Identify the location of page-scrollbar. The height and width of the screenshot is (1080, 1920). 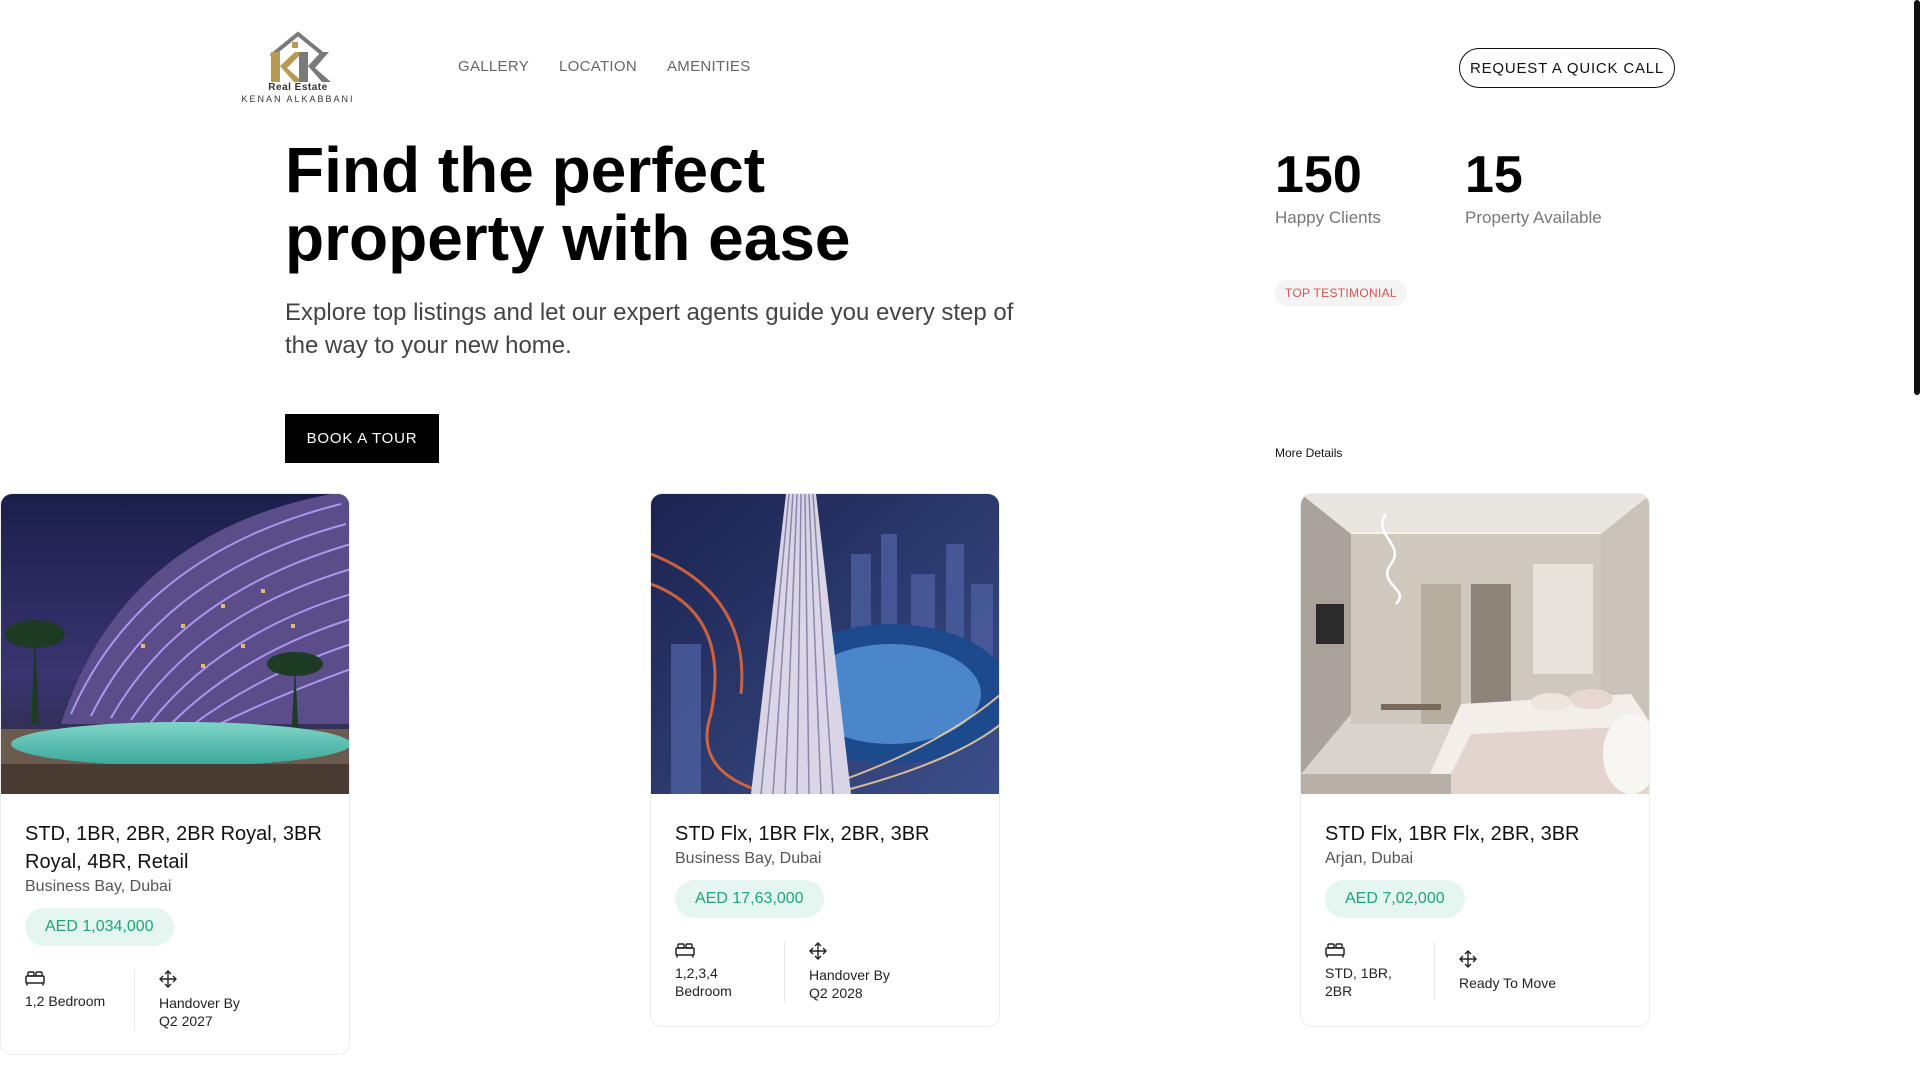
(1917, 540).